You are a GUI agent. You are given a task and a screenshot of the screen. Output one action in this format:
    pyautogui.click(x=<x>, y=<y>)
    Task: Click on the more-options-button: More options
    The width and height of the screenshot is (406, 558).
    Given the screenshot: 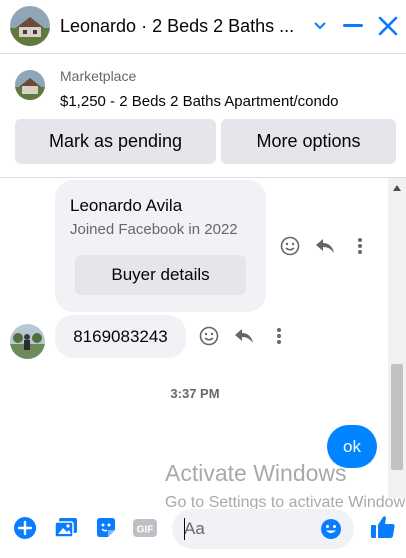 What is the action you would take?
    pyautogui.click(x=308, y=141)
    